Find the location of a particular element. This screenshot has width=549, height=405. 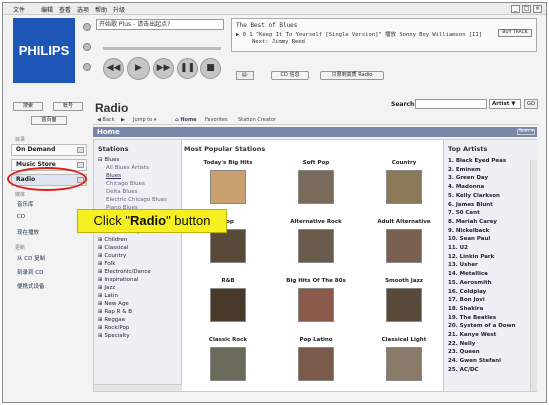

menu-help: 帮助 is located at coordinates (101, 9).